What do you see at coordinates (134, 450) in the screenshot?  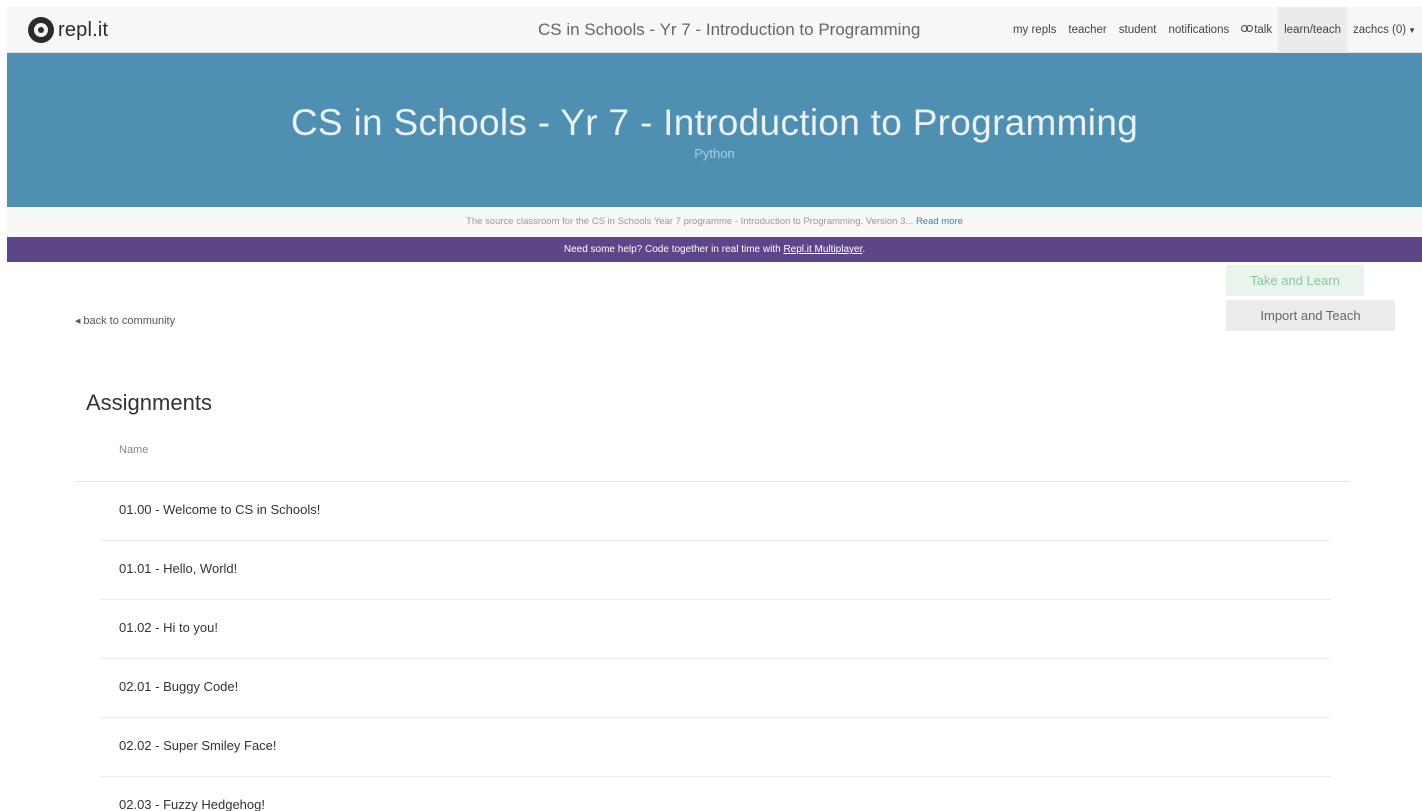 I see `column-header-name: Name` at bounding box center [134, 450].